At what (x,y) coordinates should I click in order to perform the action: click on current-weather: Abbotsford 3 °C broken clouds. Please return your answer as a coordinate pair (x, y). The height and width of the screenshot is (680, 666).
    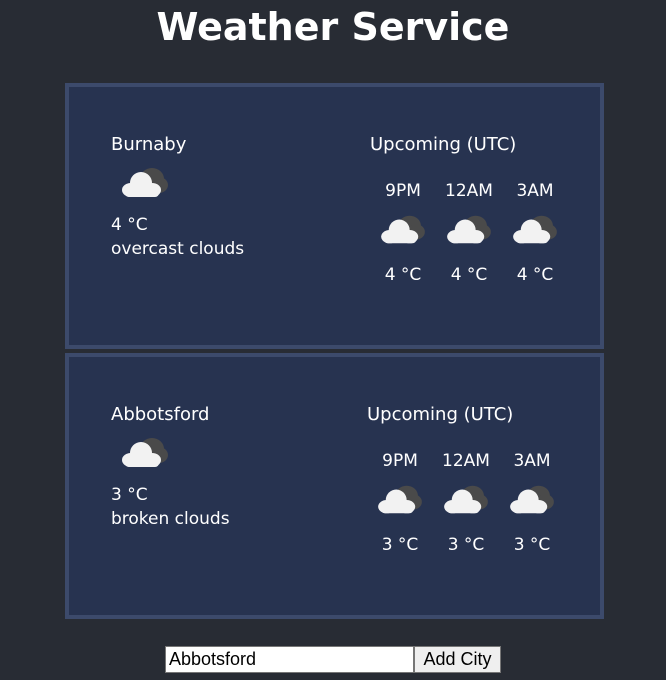
    Looking at the image, I should click on (170, 467).